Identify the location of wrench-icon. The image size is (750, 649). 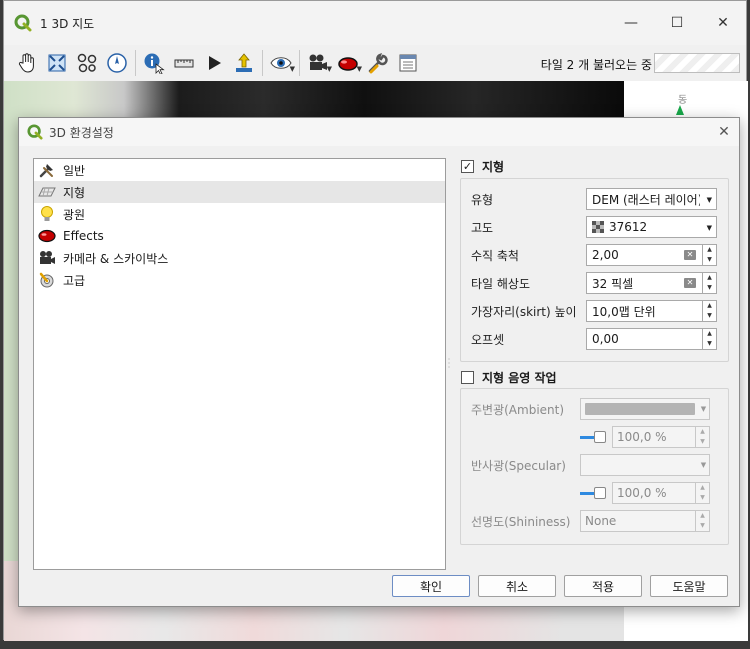
(378, 63).